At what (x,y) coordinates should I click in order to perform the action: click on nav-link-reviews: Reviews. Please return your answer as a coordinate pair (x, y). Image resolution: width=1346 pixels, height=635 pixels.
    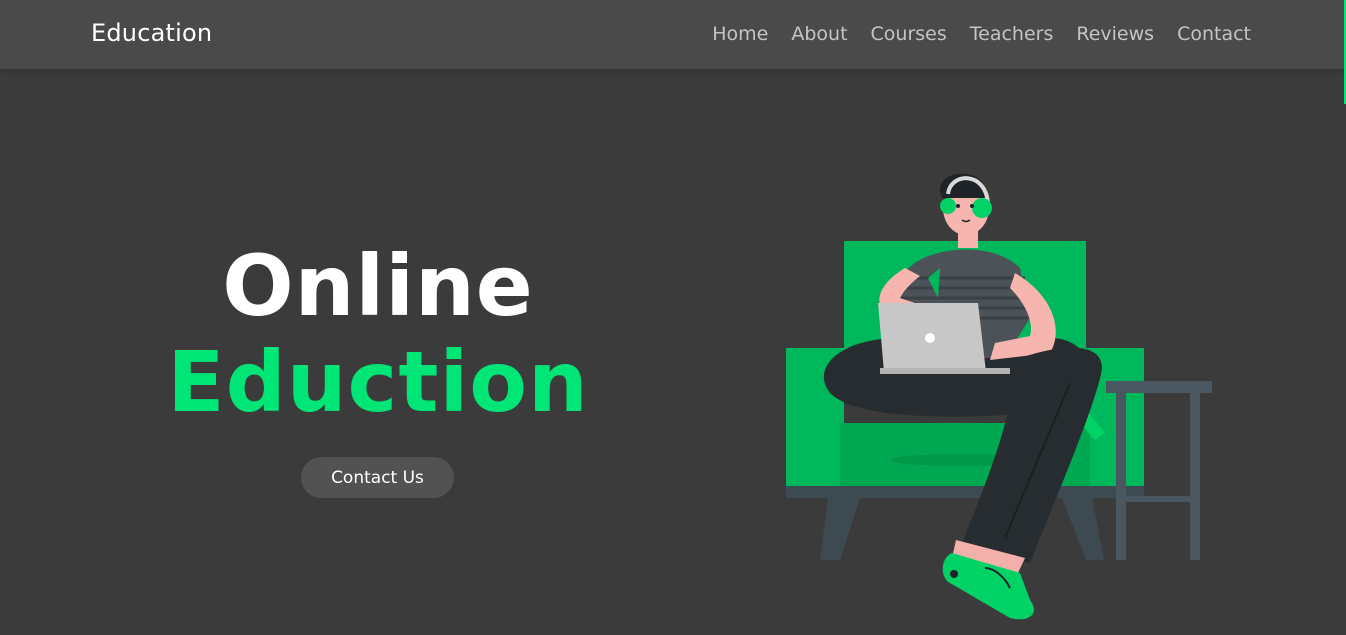
    Looking at the image, I should click on (1115, 34).